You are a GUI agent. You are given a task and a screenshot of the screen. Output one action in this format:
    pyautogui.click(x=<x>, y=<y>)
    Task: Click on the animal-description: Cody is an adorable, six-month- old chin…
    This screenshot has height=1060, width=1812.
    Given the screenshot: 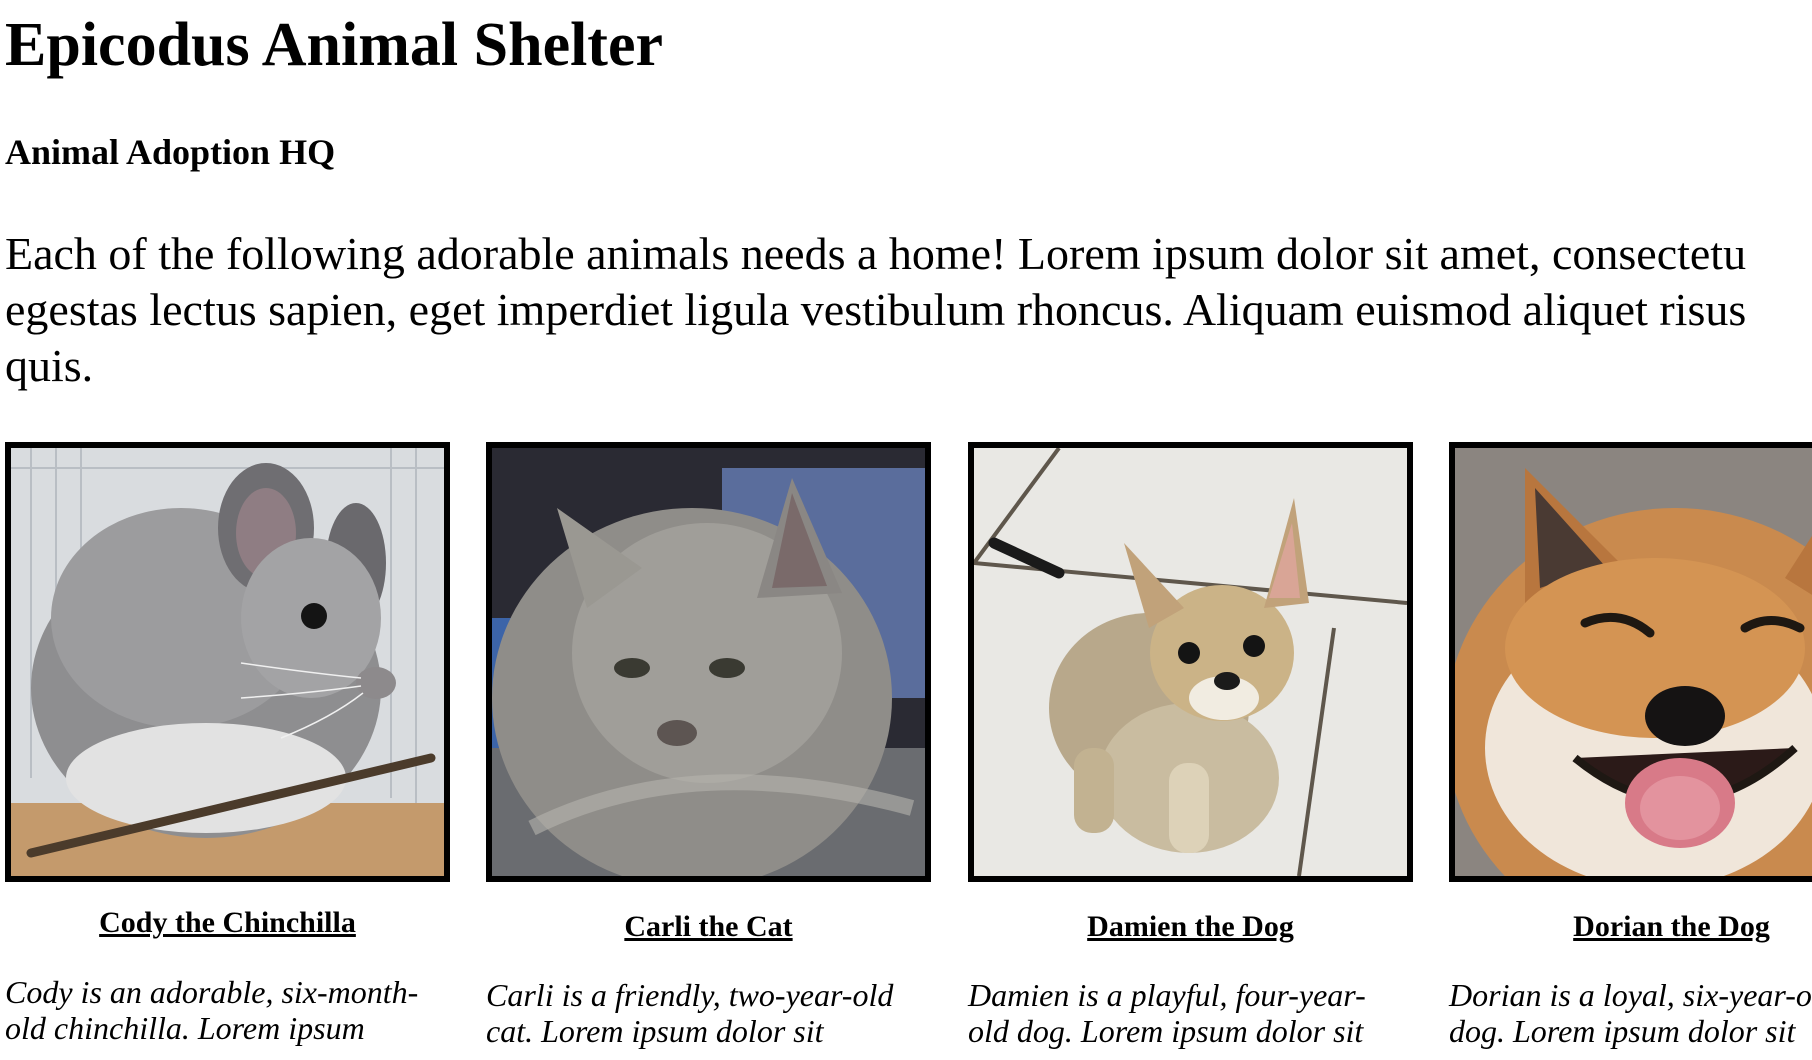 What is the action you would take?
    pyautogui.click(x=220, y=1010)
    